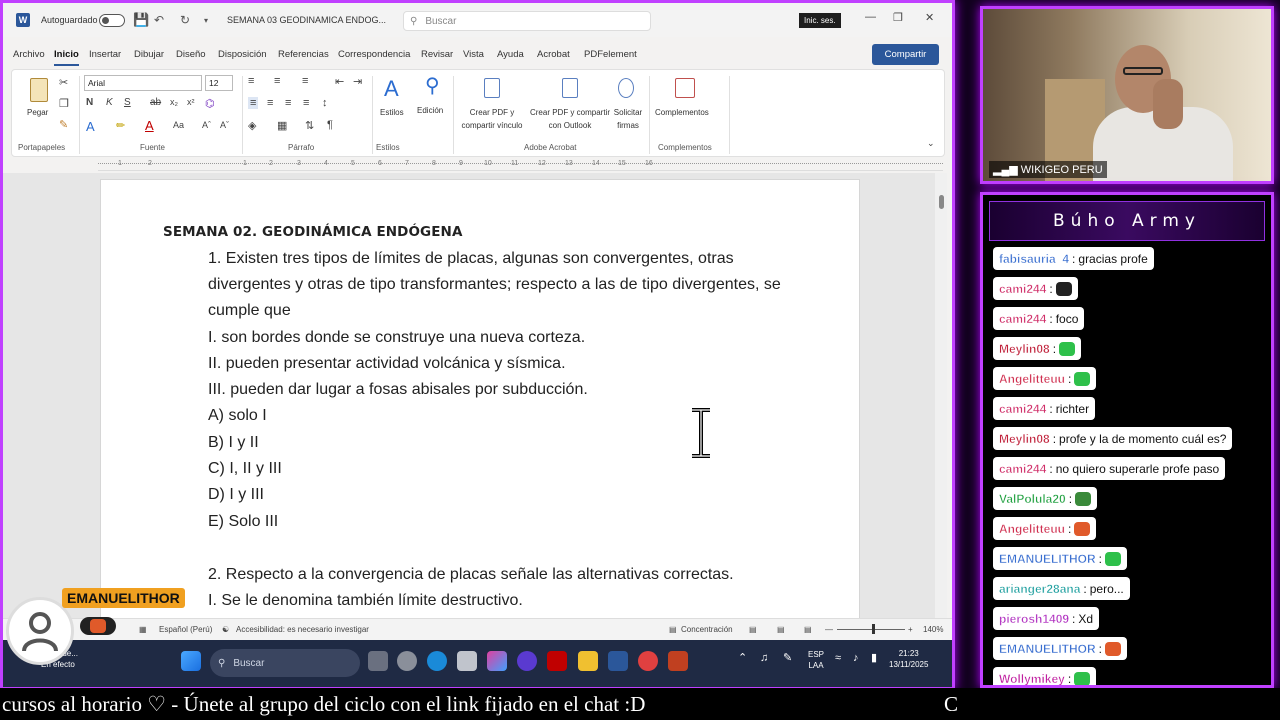  What do you see at coordinates (64, 103) in the screenshot?
I see `copy-icon: ❐` at bounding box center [64, 103].